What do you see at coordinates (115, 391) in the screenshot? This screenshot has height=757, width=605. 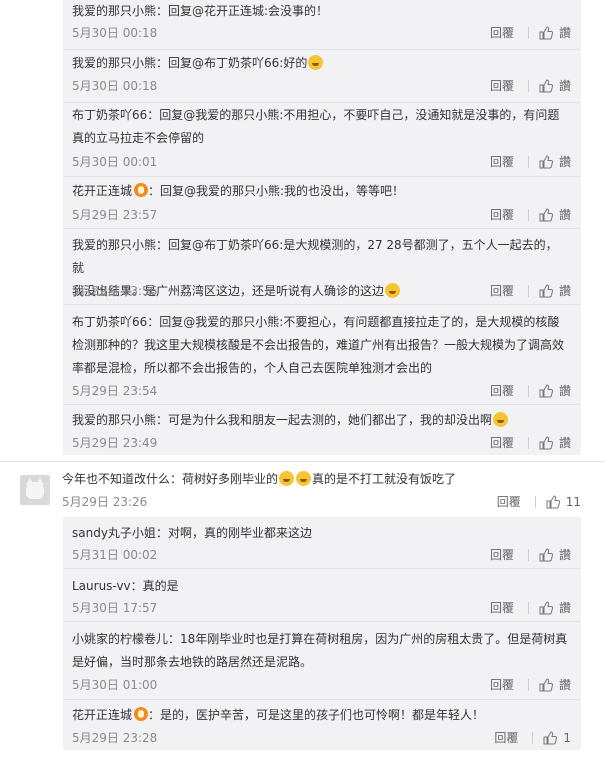 I see `reply-time: 5月29日 23:54` at bounding box center [115, 391].